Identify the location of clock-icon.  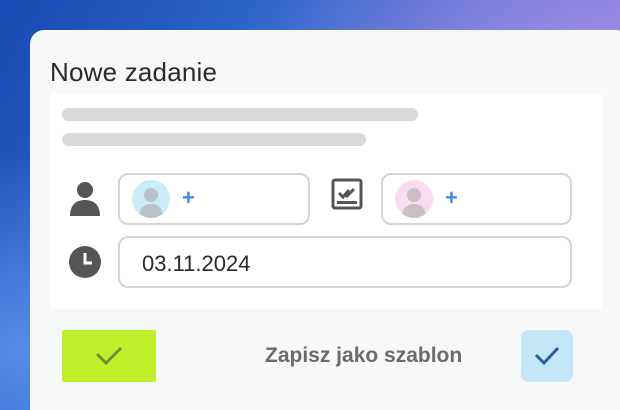
(85, 262).